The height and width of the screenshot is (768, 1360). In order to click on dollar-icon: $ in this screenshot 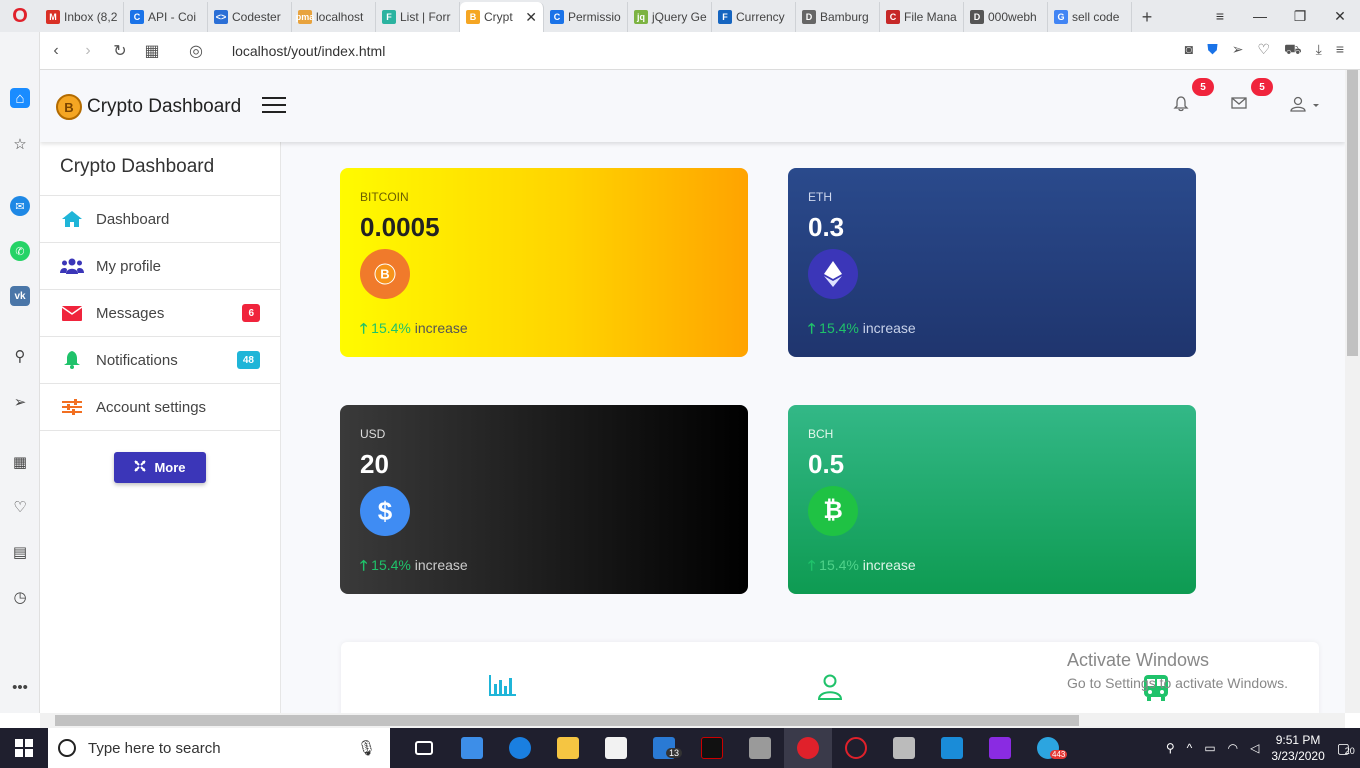, I will do `click(385, 511)`.